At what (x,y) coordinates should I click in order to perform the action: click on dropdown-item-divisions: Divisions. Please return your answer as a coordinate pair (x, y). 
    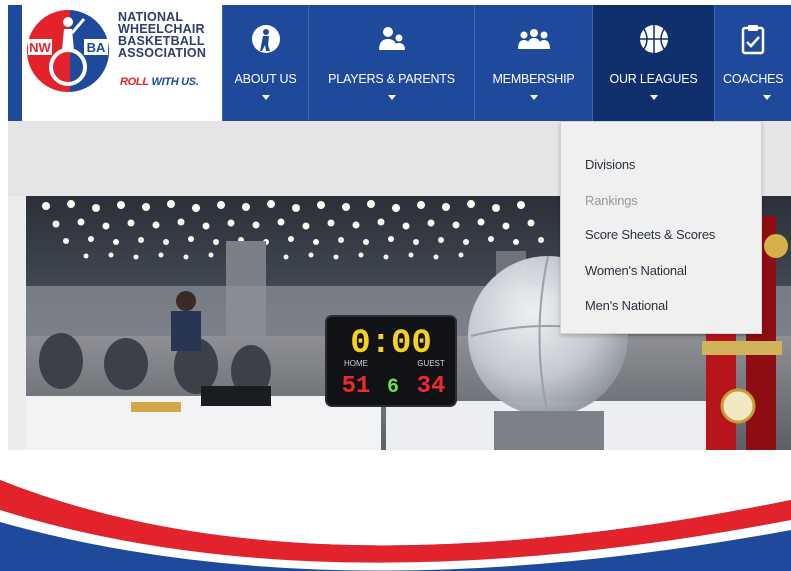
    Looking at the image, I should click on (610, 164).